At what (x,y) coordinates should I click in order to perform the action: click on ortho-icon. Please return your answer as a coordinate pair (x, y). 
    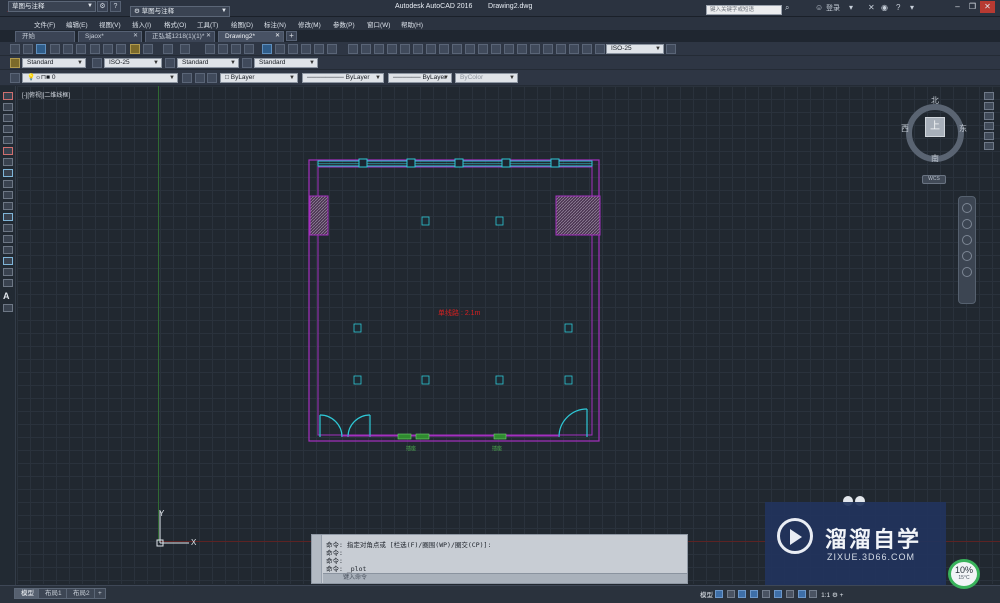
    Looking at the image, I should click on (742, 594).